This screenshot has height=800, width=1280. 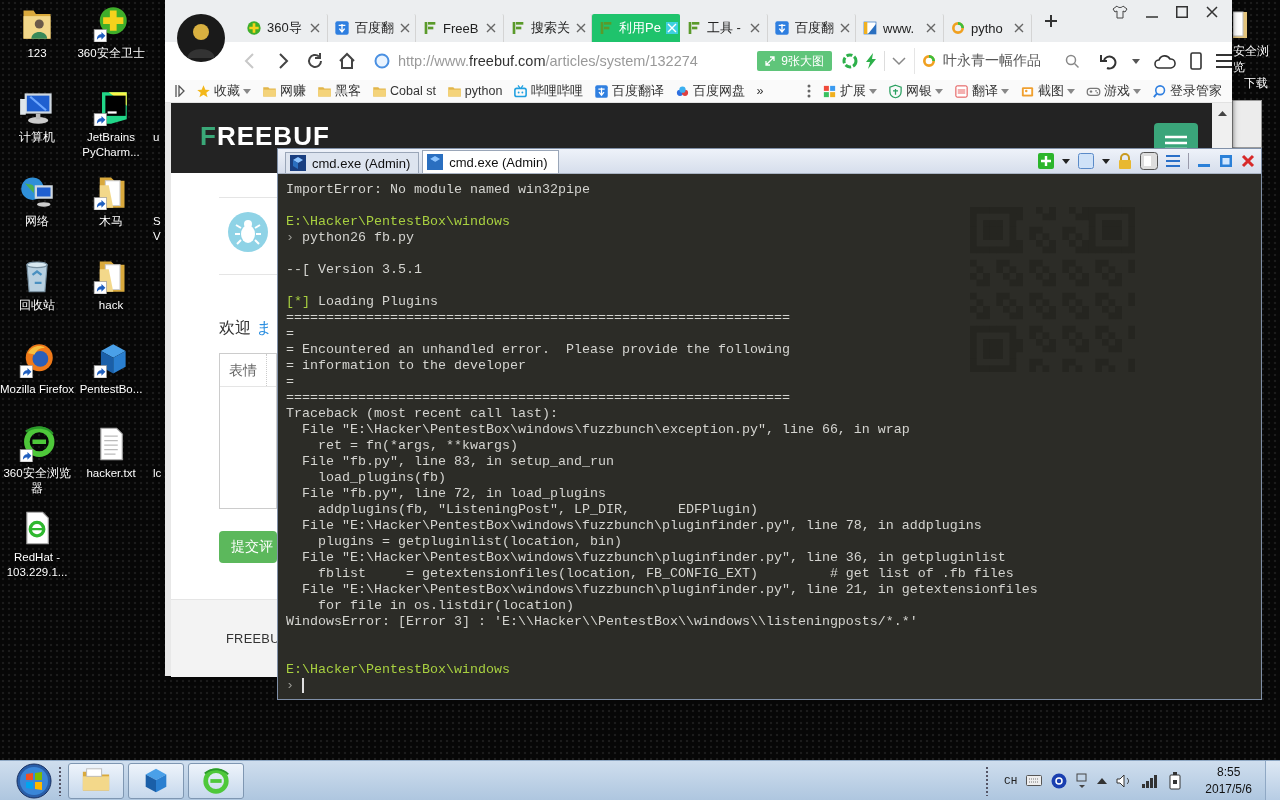 I want to click on console-text: = information to the developer, so click(x=406, y=366).